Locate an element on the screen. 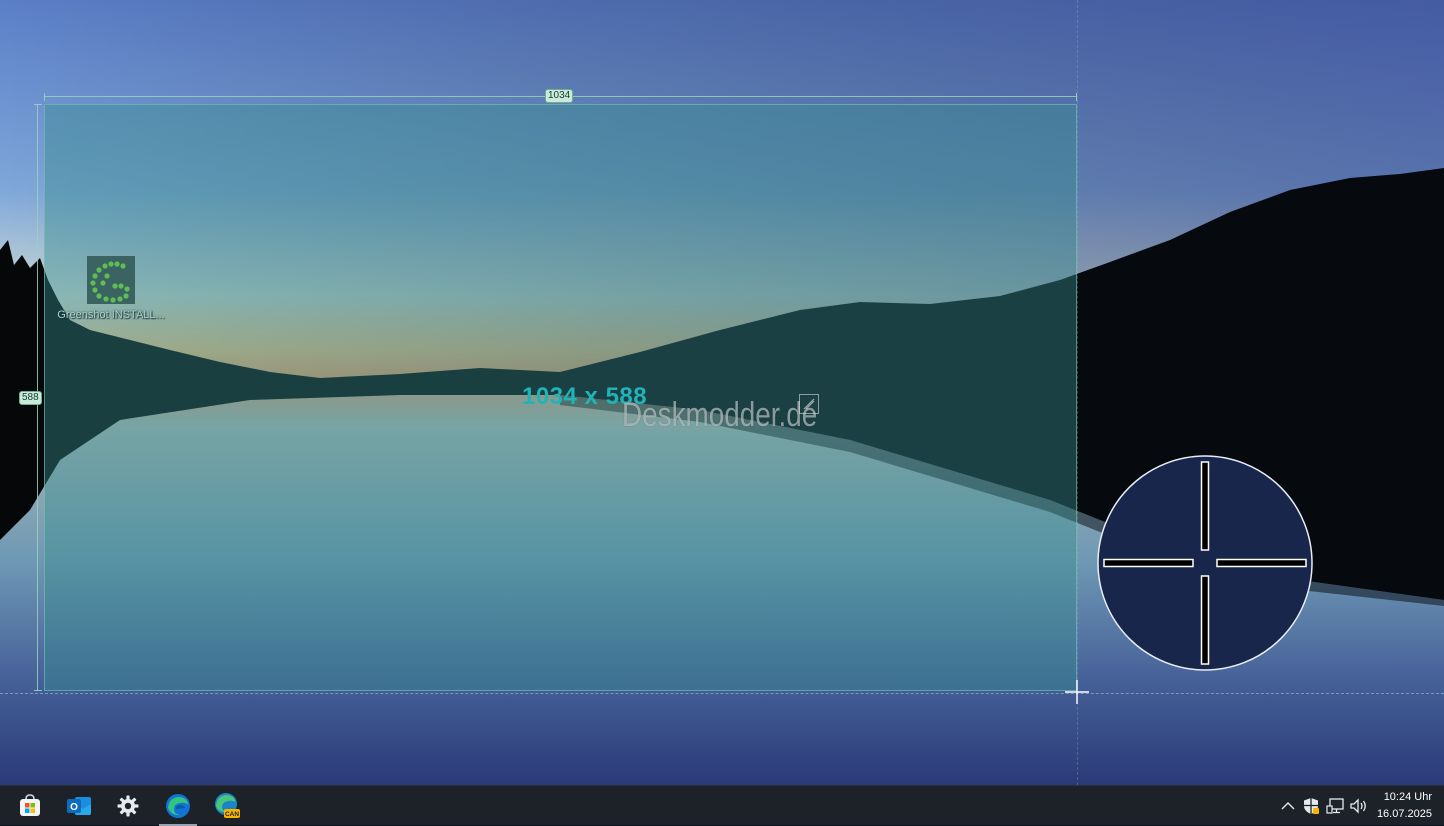  watermark-text: Deskmodder.de is located at coordinates (720, 415).